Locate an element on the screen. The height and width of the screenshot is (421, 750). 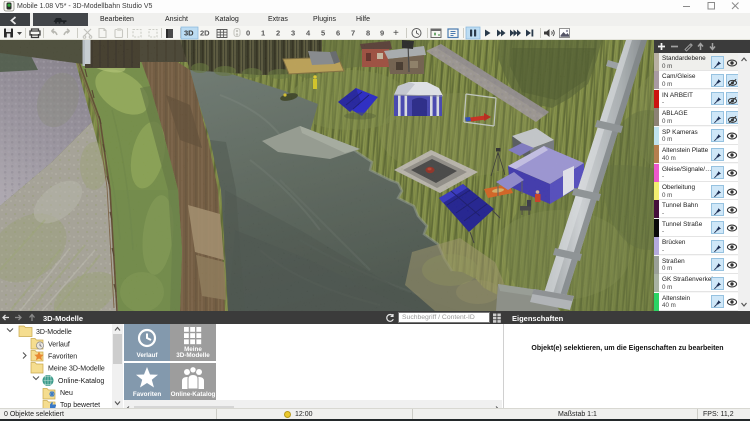
svg-text: 2D is located at coordinates (205, 33).